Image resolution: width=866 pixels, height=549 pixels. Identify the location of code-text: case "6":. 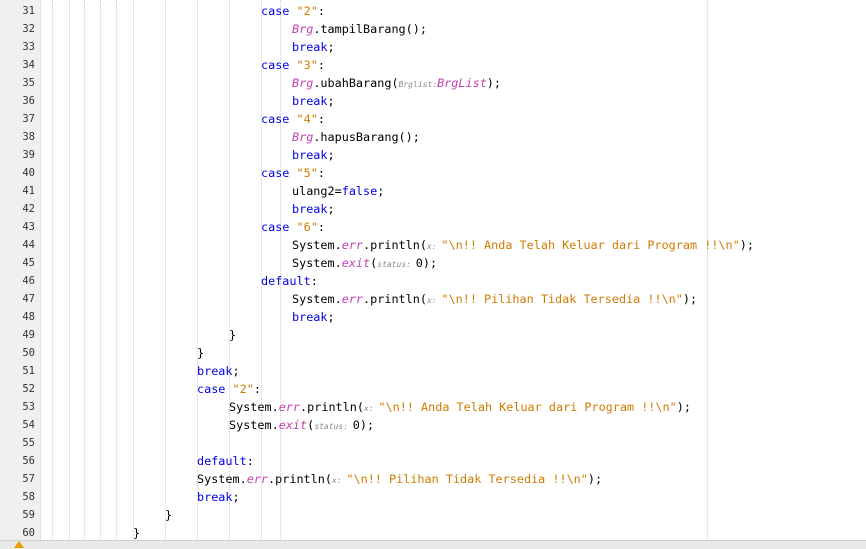
(293, 227).